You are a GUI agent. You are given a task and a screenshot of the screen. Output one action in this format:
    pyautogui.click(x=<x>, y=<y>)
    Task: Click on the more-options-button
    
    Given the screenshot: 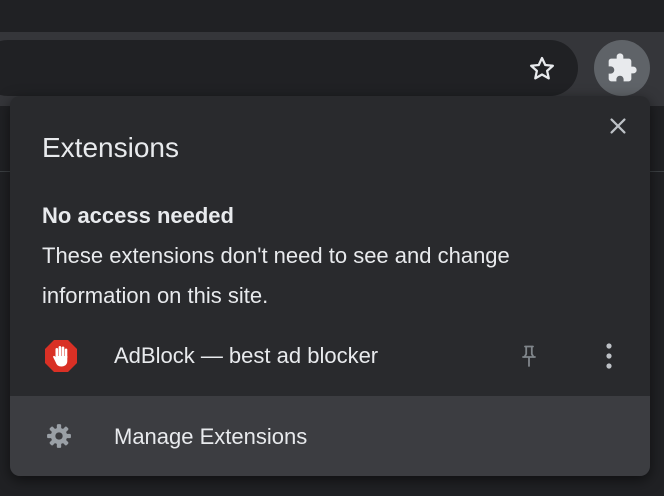 What is the action you would take?
    pyautogui.click(x=609, y=356)
    